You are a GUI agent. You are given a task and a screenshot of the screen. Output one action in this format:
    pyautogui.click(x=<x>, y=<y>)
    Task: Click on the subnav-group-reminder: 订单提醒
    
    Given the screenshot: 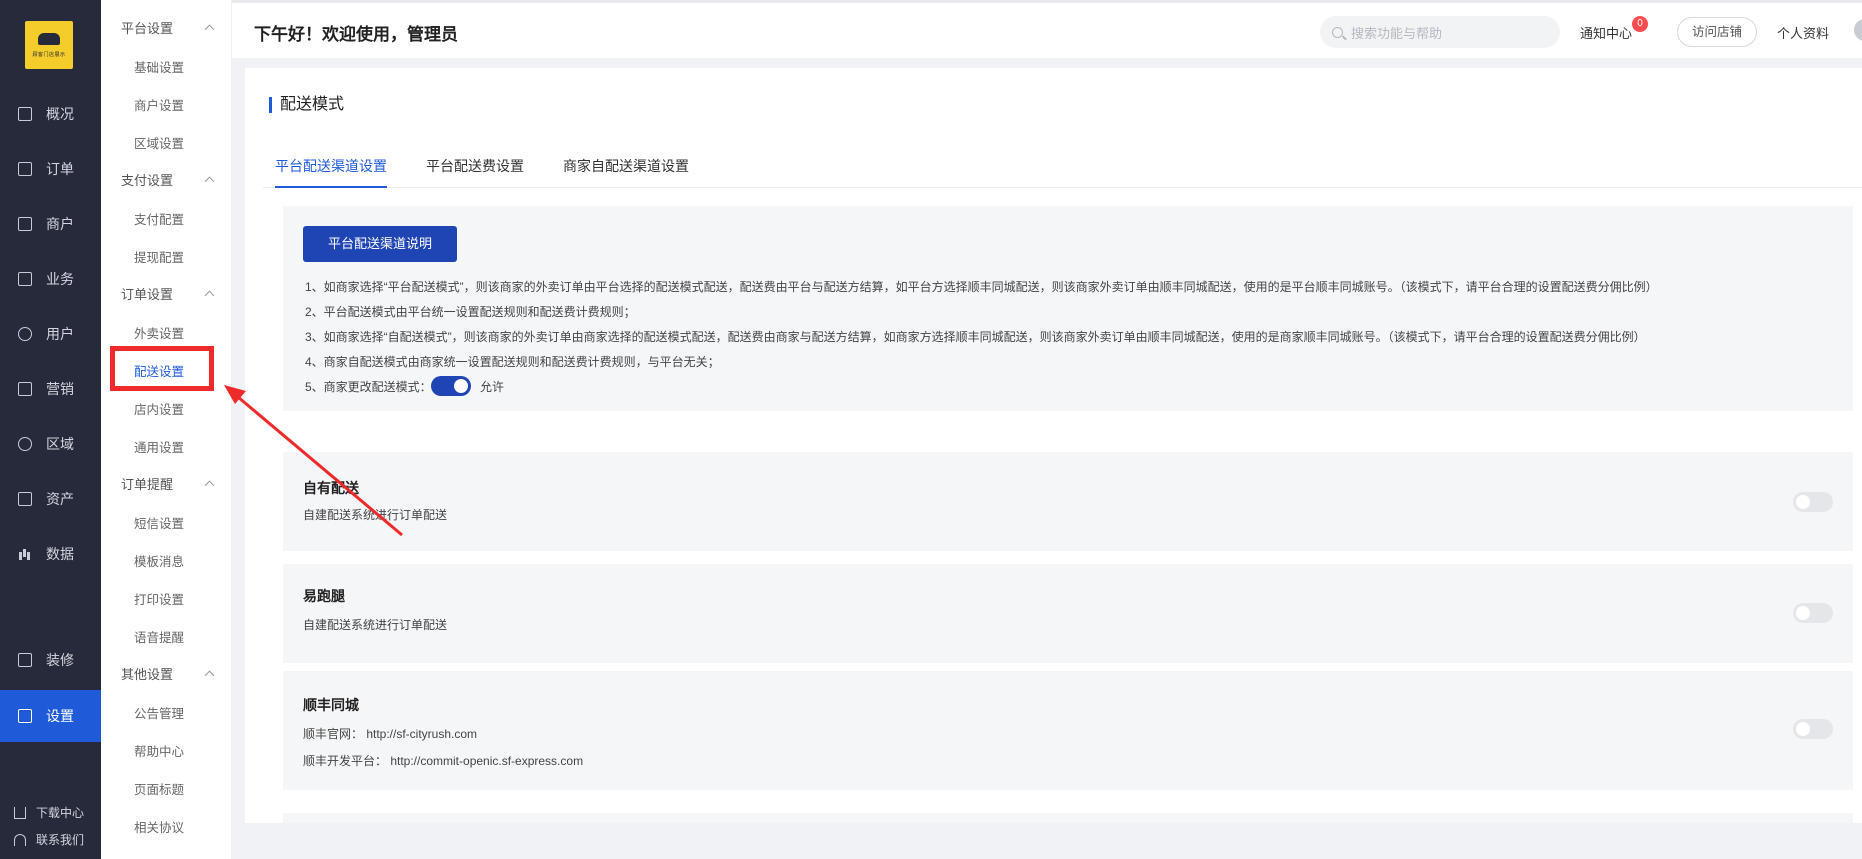 What is the action you would take?
    pyautogui.click(x=171, y=483)
    